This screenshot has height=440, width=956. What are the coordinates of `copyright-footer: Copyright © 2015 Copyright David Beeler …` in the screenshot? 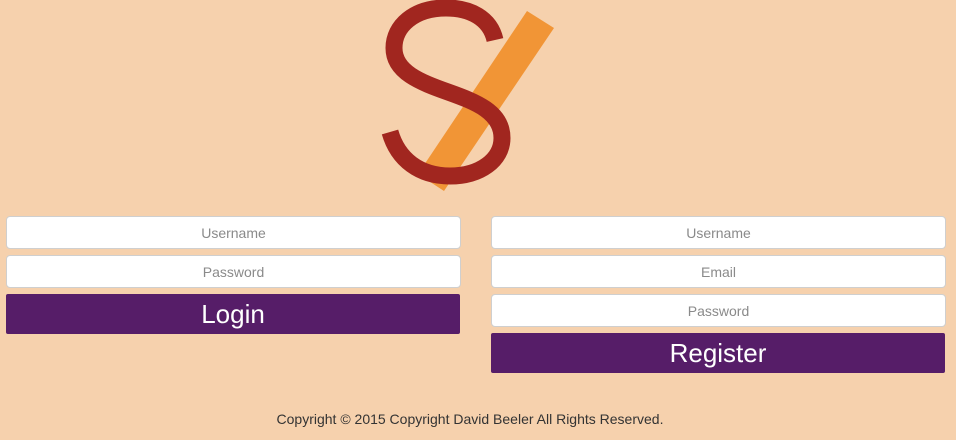 It's located at (470, 419).